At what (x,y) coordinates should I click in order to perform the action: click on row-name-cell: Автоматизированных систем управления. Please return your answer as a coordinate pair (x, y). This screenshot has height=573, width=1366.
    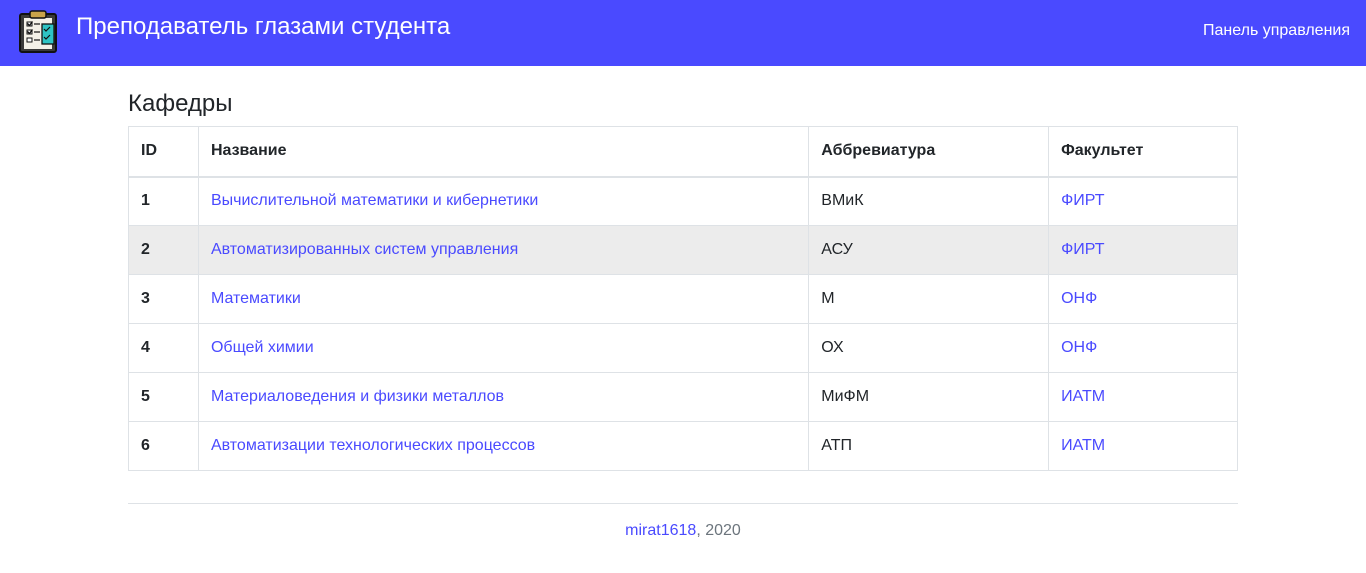
    Looking at the image, I should click on (503, 250).